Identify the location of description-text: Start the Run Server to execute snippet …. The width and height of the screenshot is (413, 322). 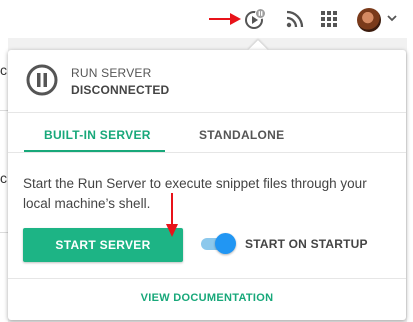
(195, 193).